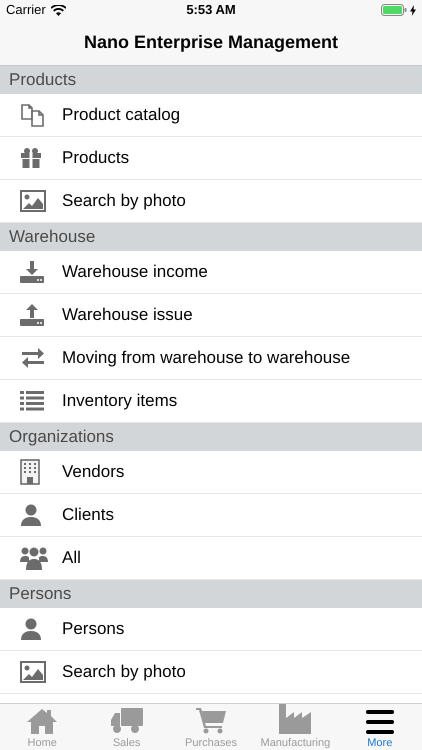 Image resolution: width=422 pixels, height=750 pixels. What do you see at coordinates (32, 272) in the screenshot?
I see `download-icon` at bounding box center [32, 272].